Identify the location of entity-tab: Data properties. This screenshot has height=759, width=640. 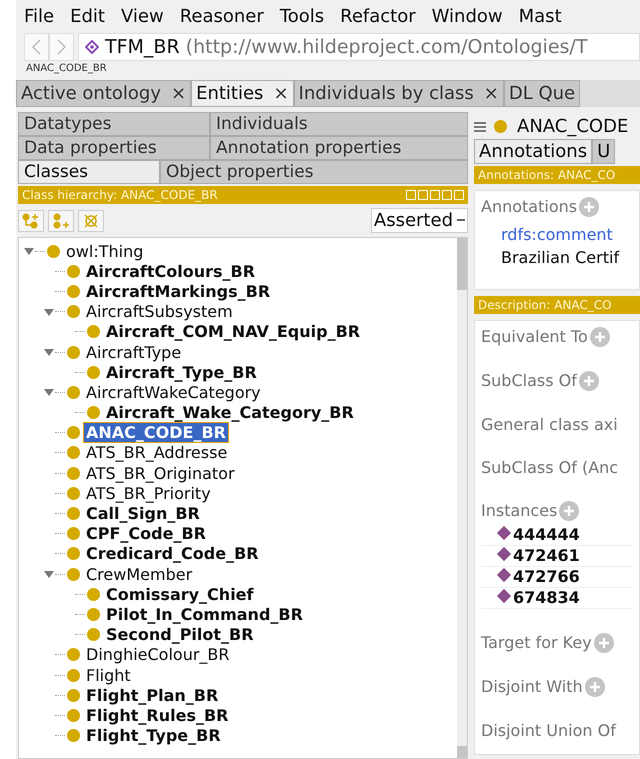
(114, 148).